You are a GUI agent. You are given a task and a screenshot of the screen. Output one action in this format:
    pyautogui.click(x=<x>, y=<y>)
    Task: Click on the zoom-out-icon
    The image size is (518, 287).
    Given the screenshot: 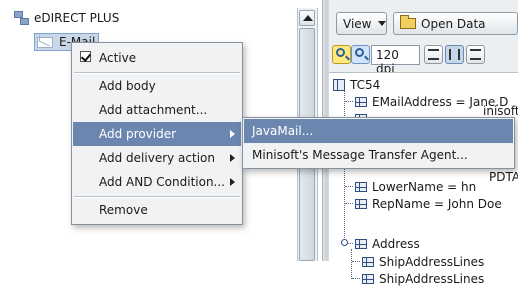 What is the action you would take?
    pyautogui.click(x=340, y=52)
    